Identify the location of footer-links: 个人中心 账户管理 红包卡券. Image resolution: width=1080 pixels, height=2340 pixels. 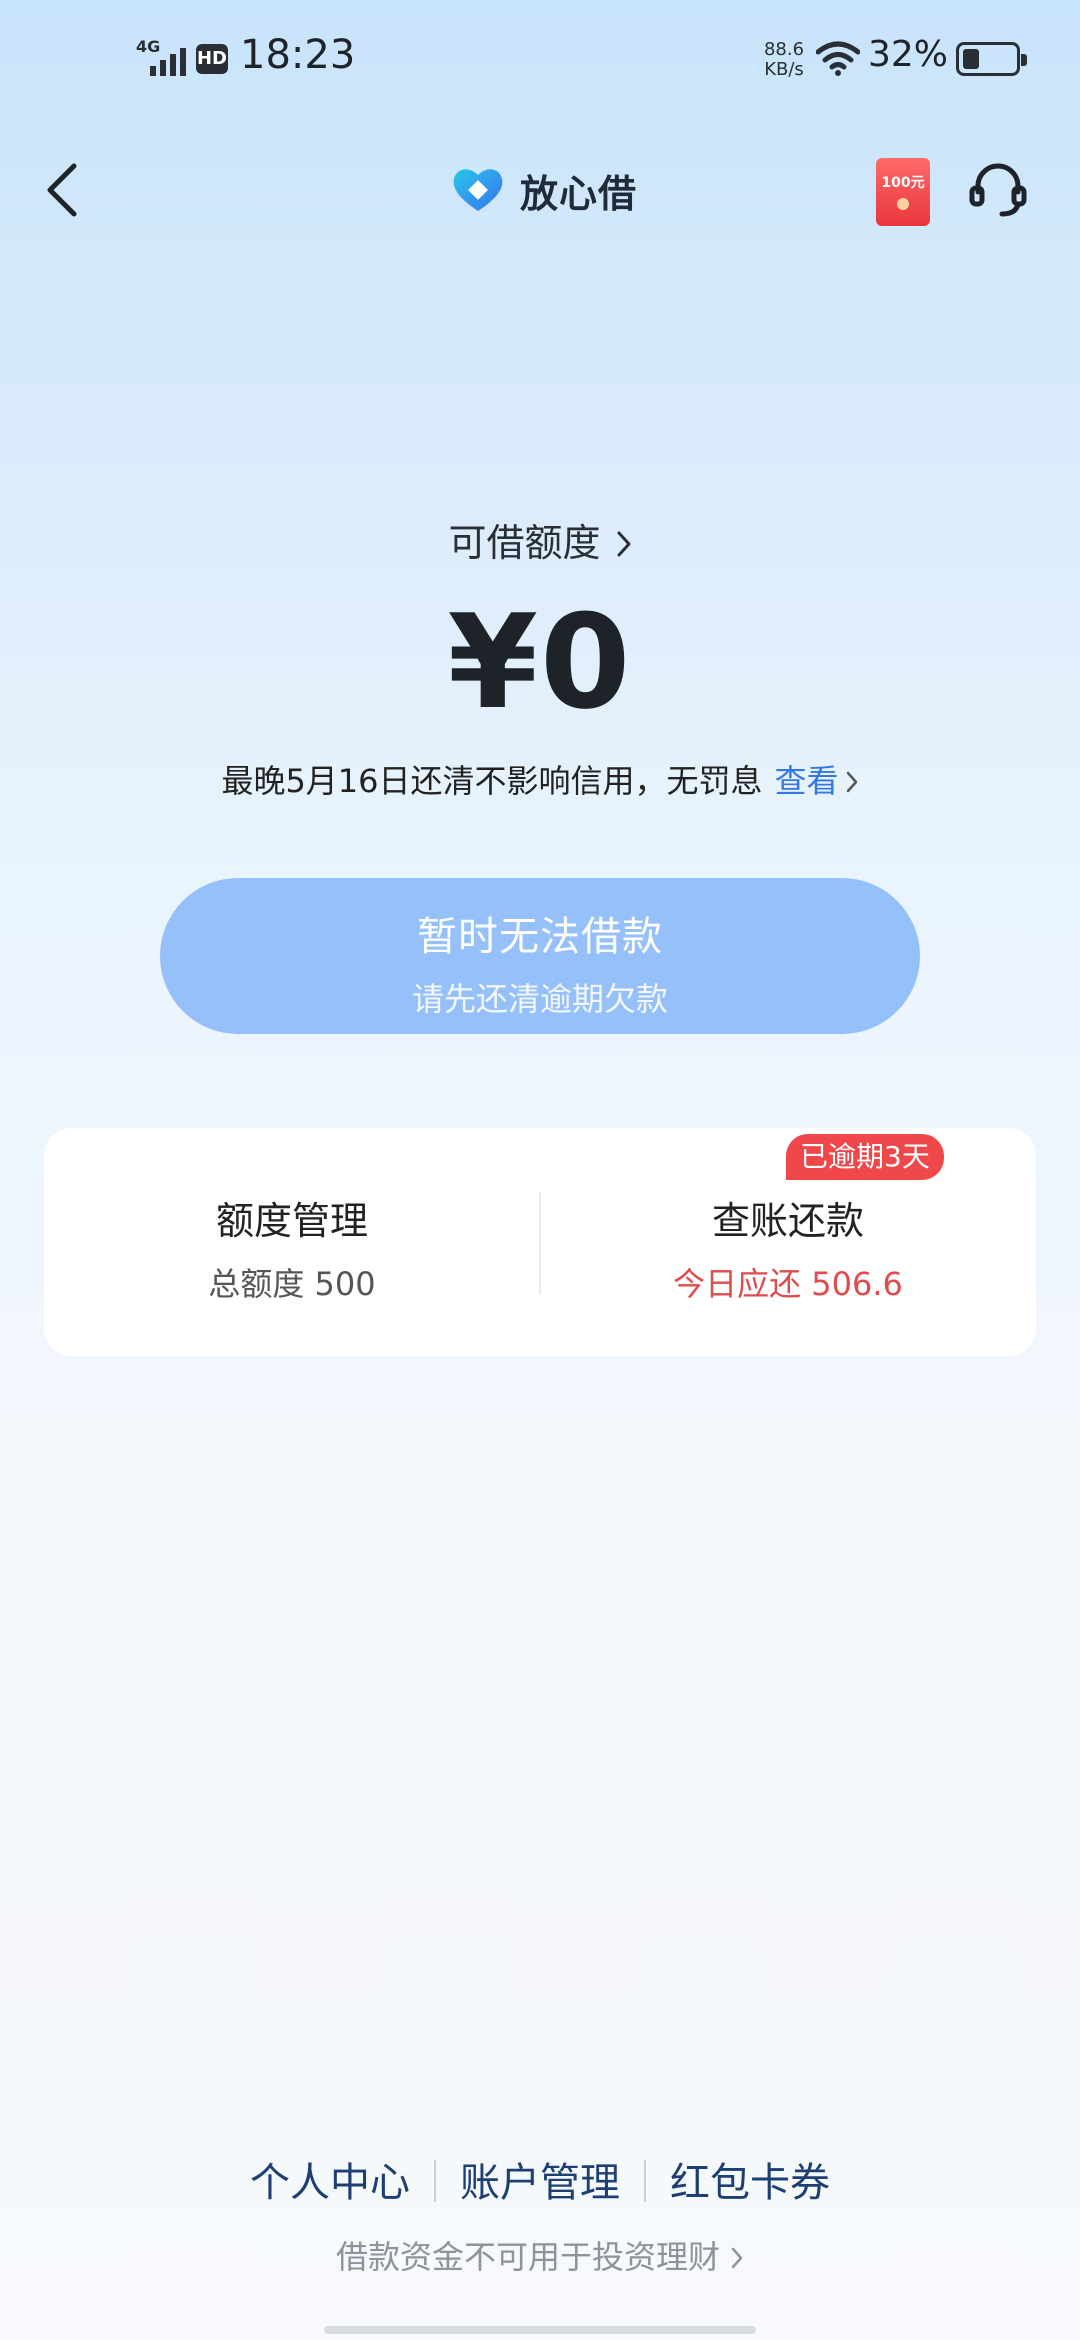
(540, 2179).